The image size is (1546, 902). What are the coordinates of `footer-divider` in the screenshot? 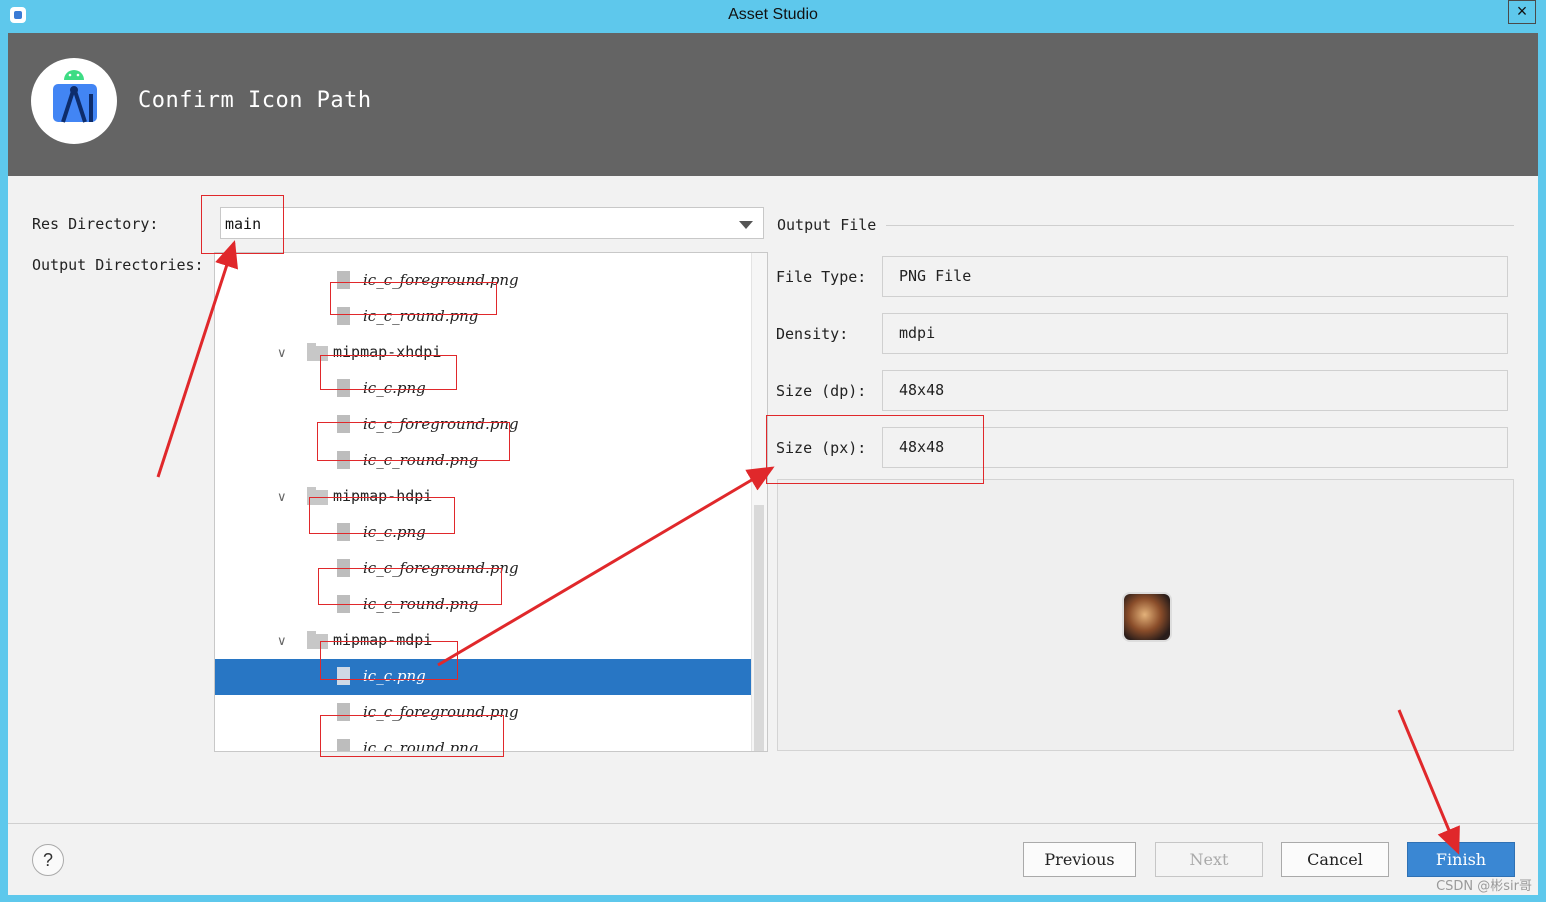 It's located at (773, 823).